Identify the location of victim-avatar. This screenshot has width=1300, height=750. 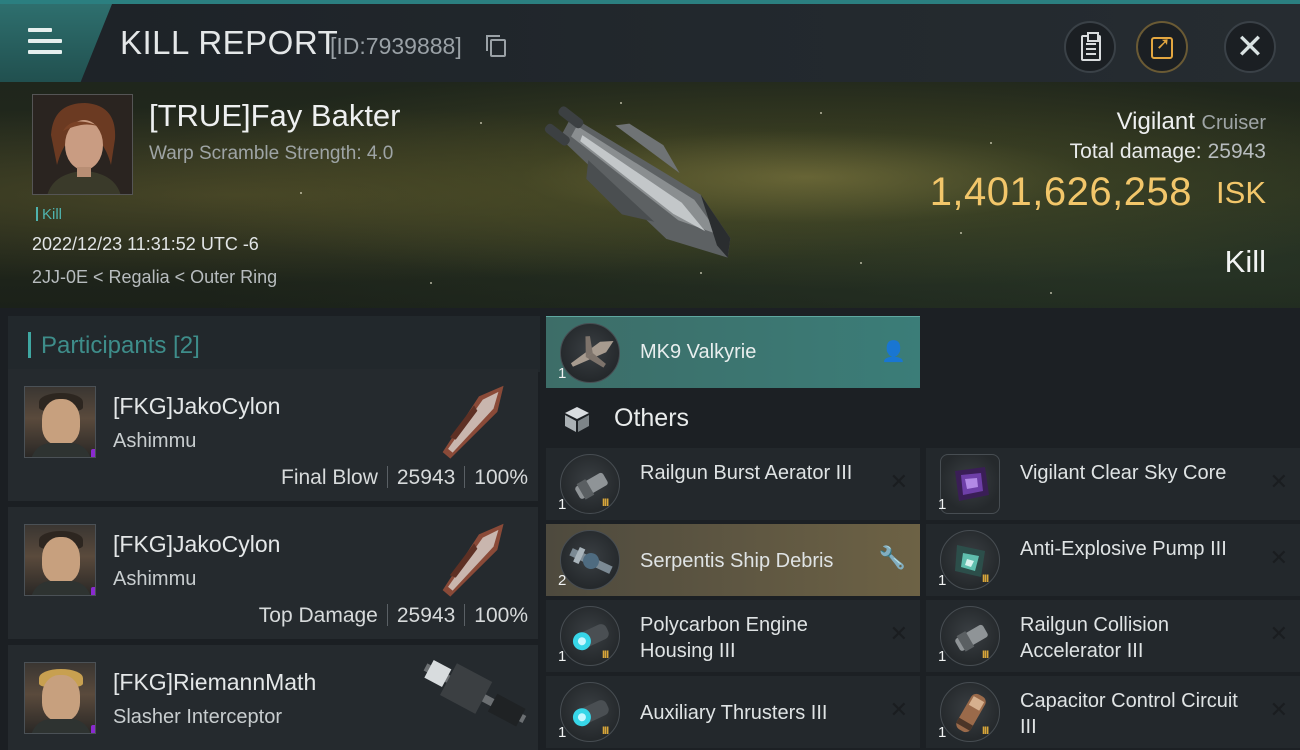
(82, 144).